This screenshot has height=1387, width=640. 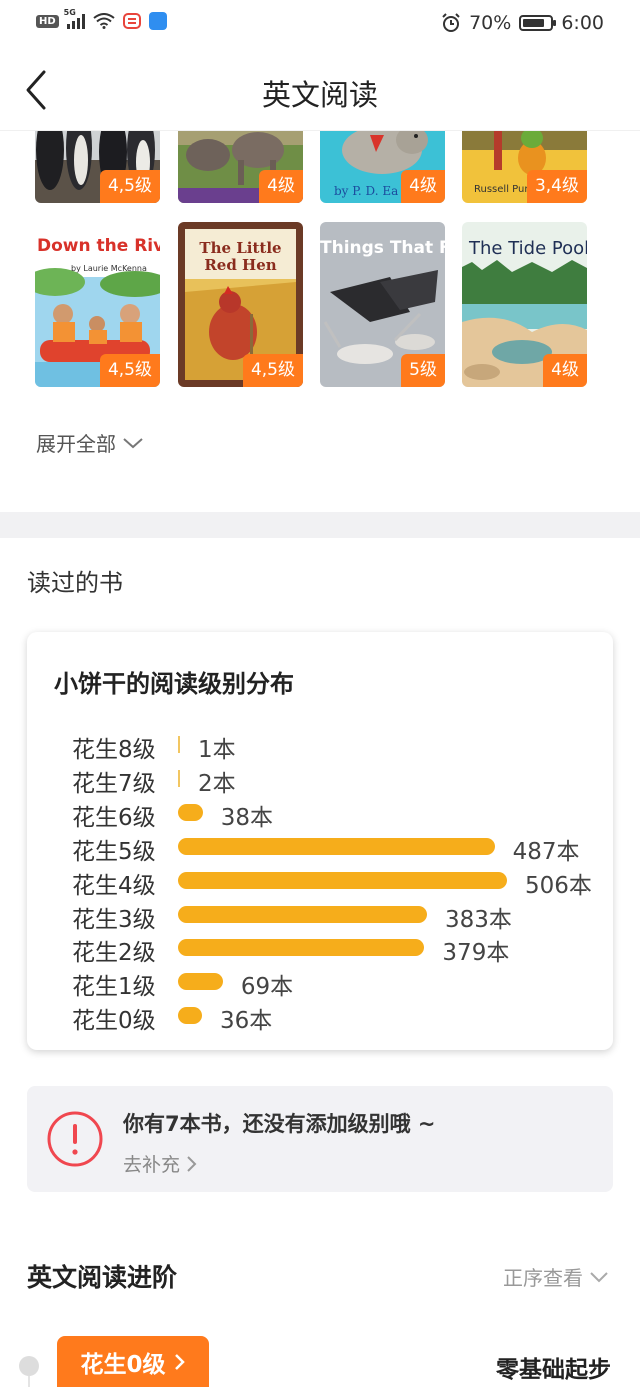 I want to click on book-title: Things That Fly, so click(x=382, y=248).